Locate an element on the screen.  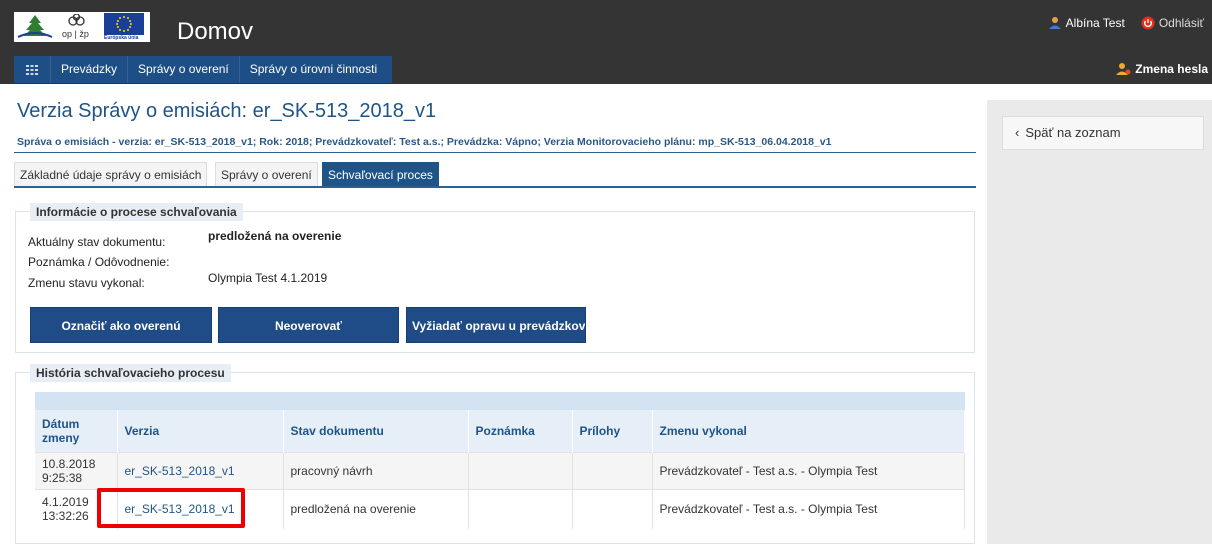
table-cell-date: 4.1.2019 13:32:26 is located at coordinates (76, 508).